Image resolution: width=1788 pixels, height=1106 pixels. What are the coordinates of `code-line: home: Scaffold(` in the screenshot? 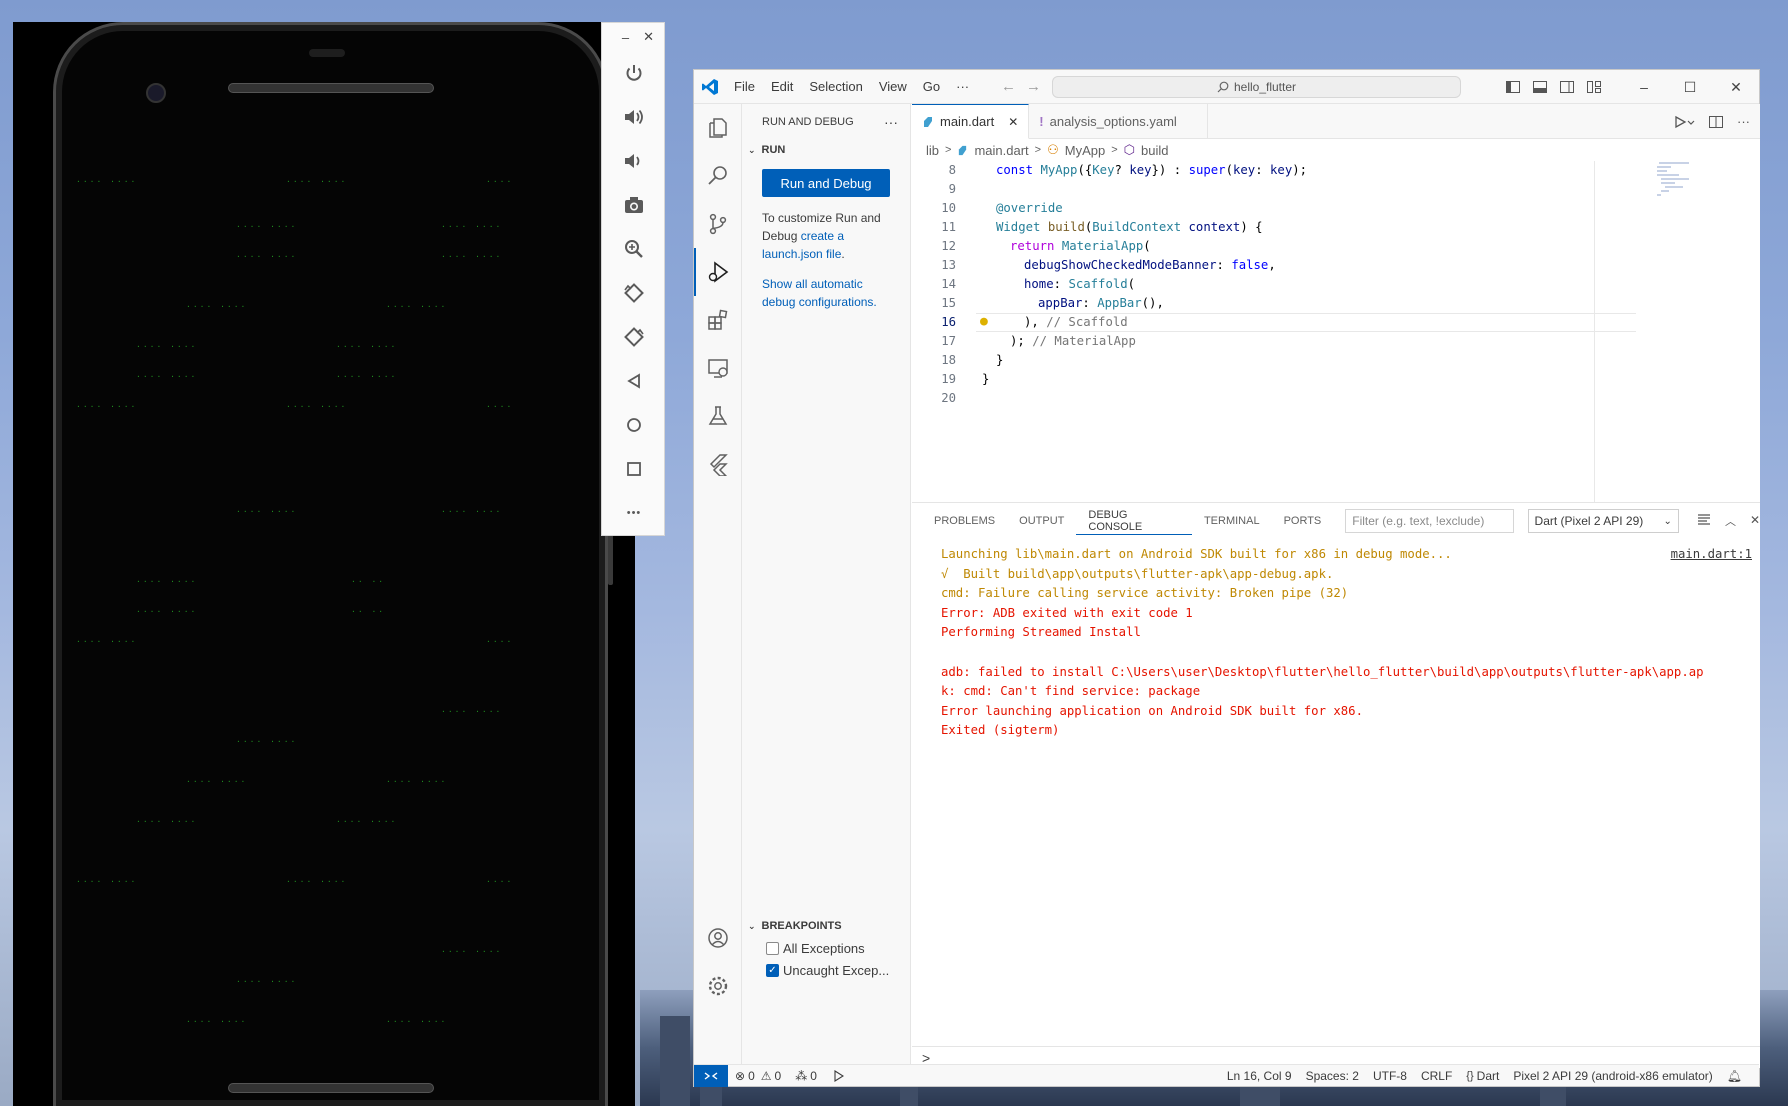 It's located at (1080, 284).